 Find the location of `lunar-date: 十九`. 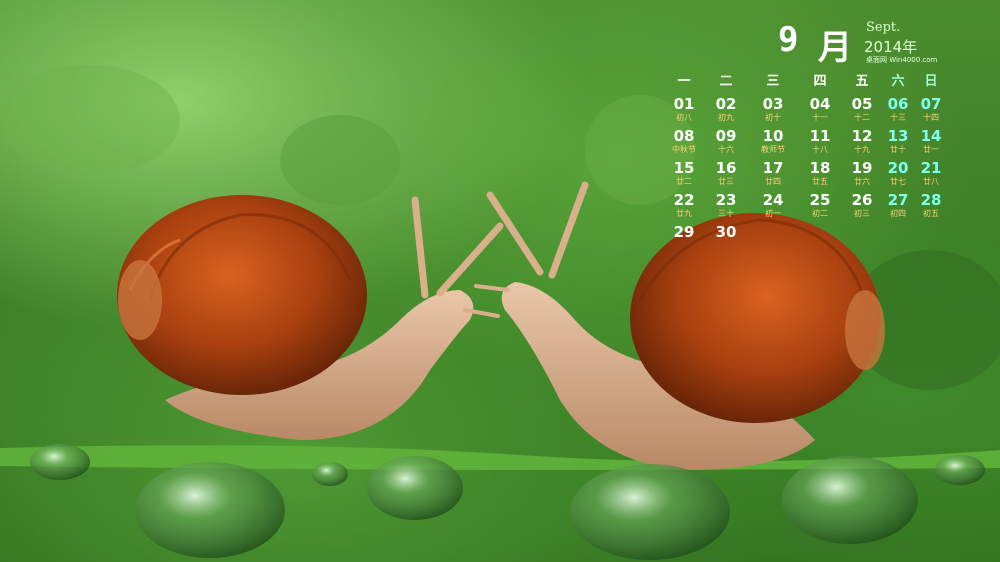

lunar-date: 十九 is located at coordinates (862, 149).